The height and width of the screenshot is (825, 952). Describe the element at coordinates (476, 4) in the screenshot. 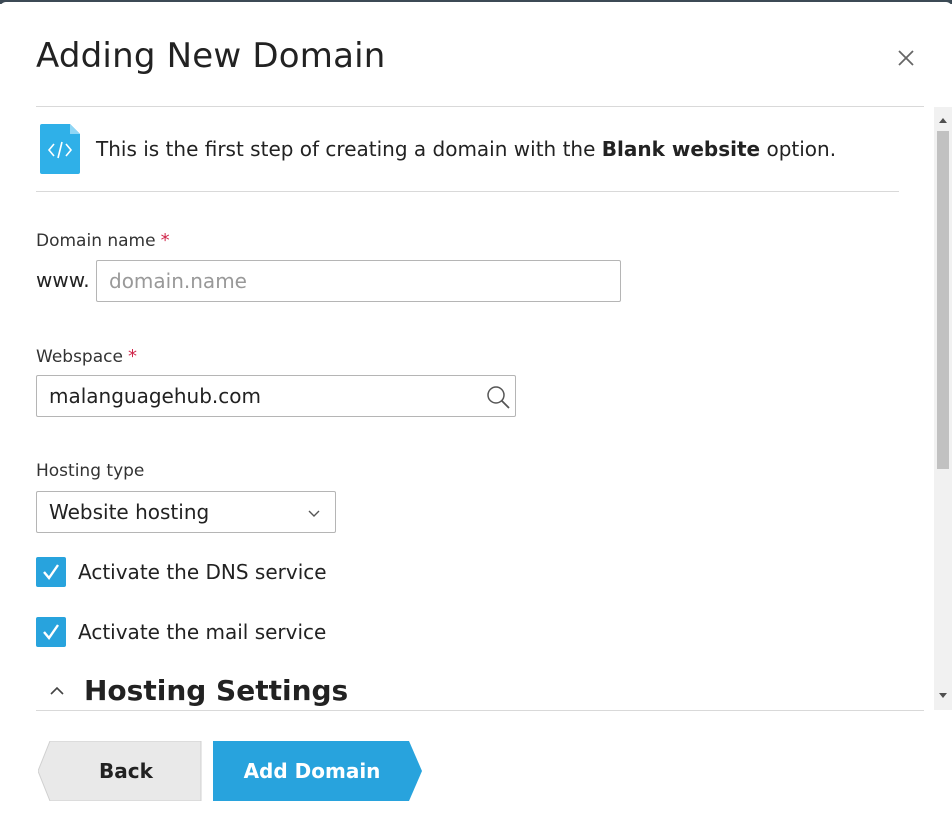

I see `window-top-edge` at that location.